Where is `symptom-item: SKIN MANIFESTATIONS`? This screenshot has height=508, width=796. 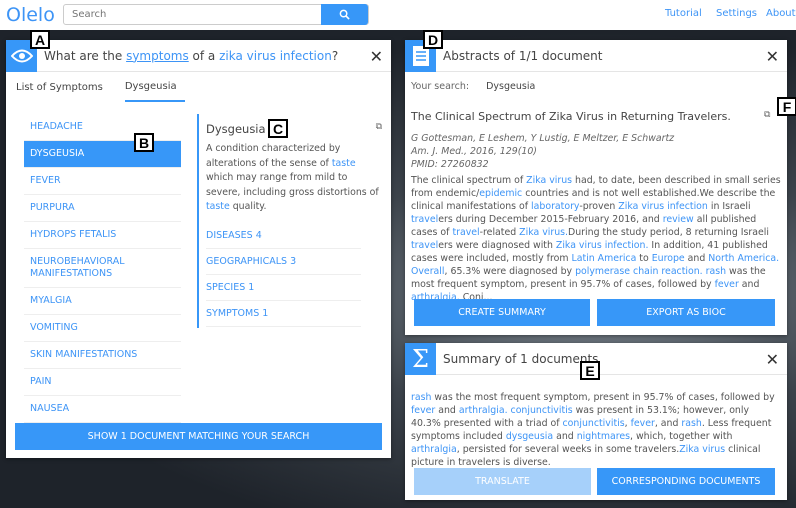
symptom-item: SKIN MANIFESTATIONS is located at coordinates (102, 355).